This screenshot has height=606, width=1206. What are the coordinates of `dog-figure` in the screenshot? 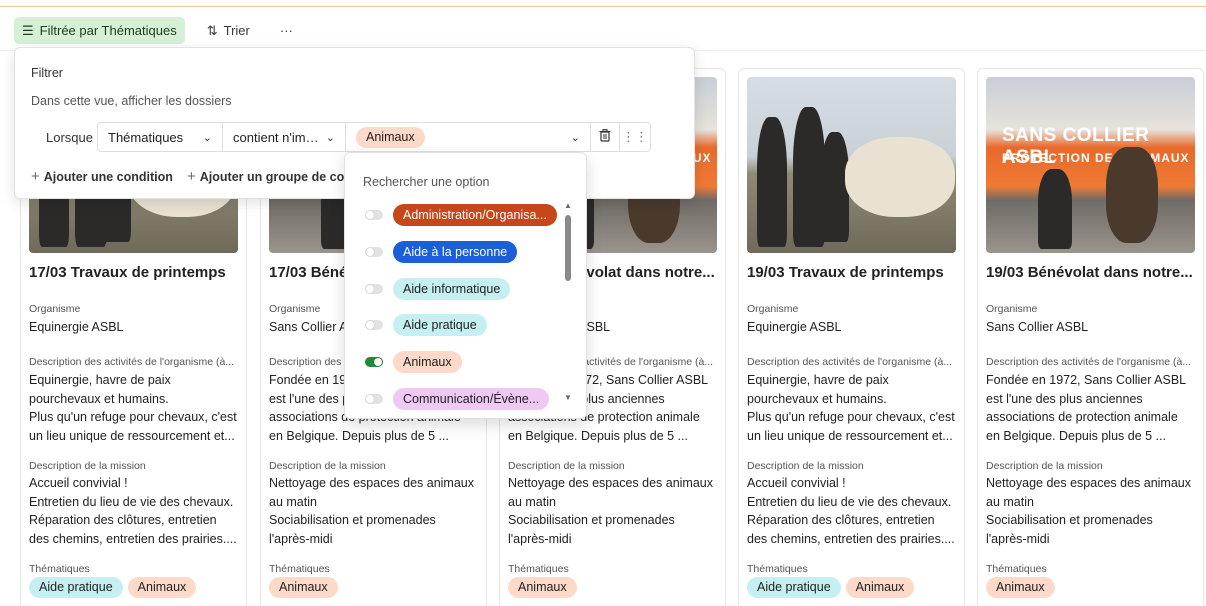 It's located at (1132, 195).